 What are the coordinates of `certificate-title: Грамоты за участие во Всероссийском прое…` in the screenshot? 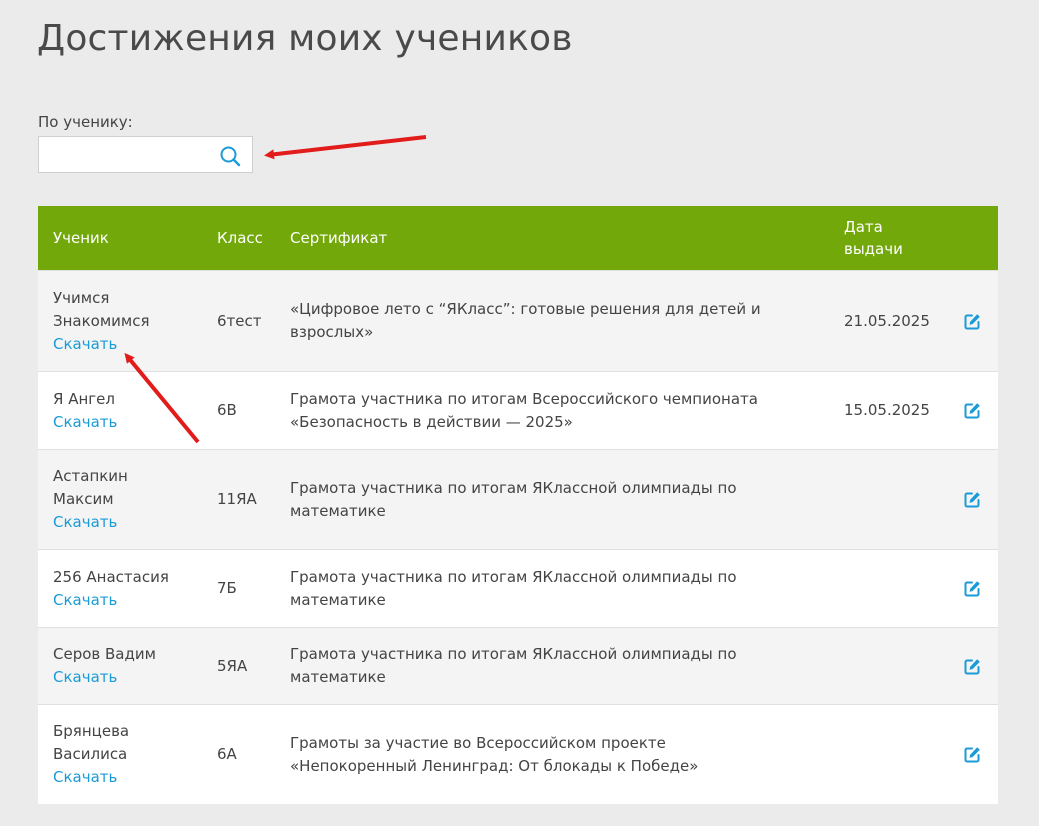 It's located at (494, 754).